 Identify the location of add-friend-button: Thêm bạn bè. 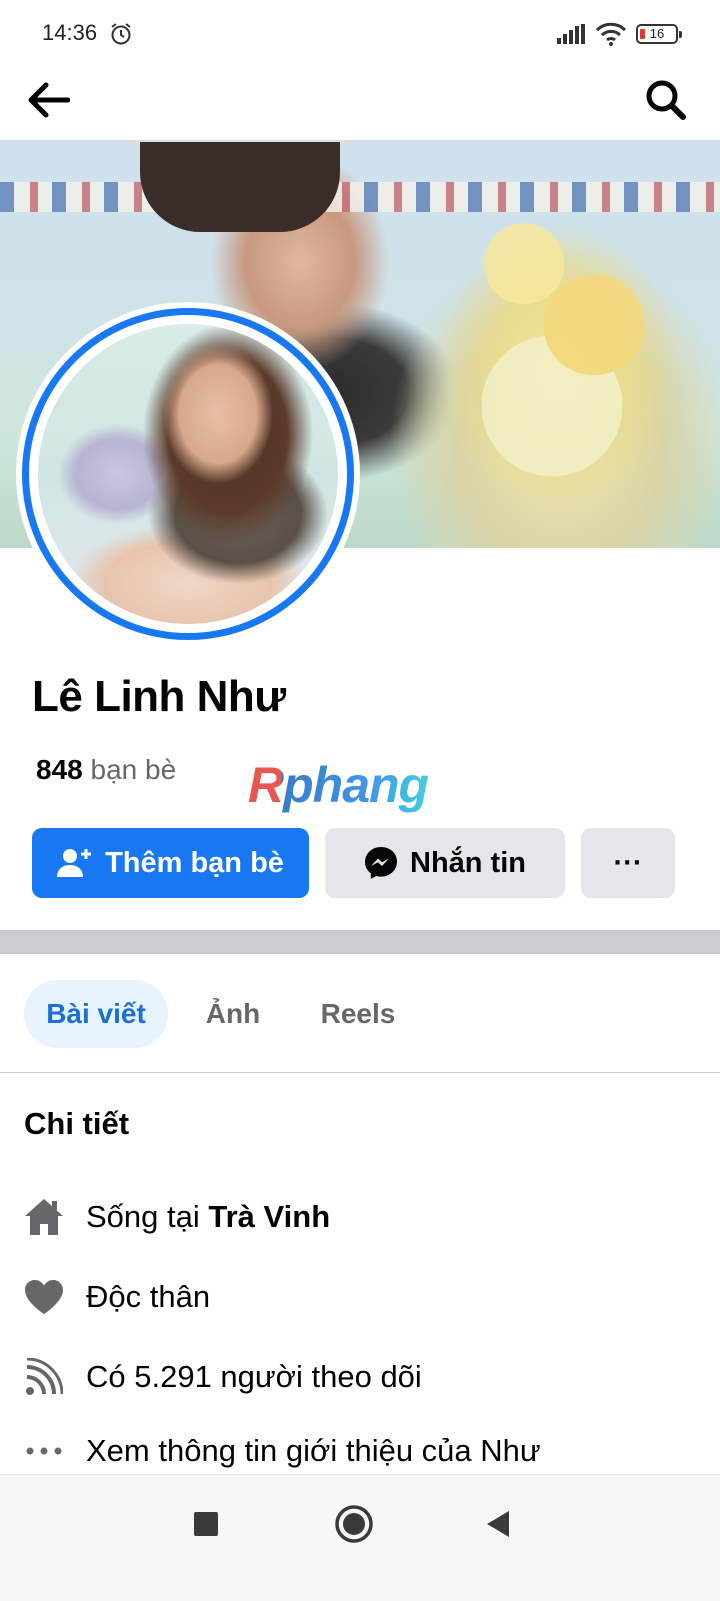
(170, 863).